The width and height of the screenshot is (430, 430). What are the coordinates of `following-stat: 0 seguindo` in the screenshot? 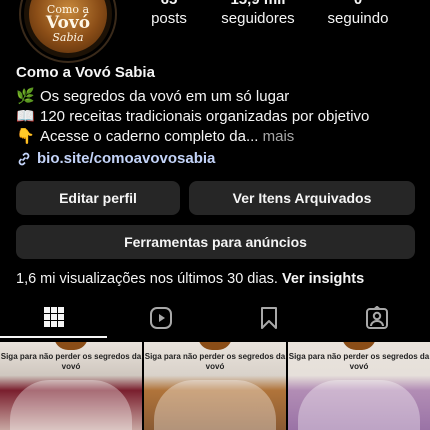 It's located at (358, 14).